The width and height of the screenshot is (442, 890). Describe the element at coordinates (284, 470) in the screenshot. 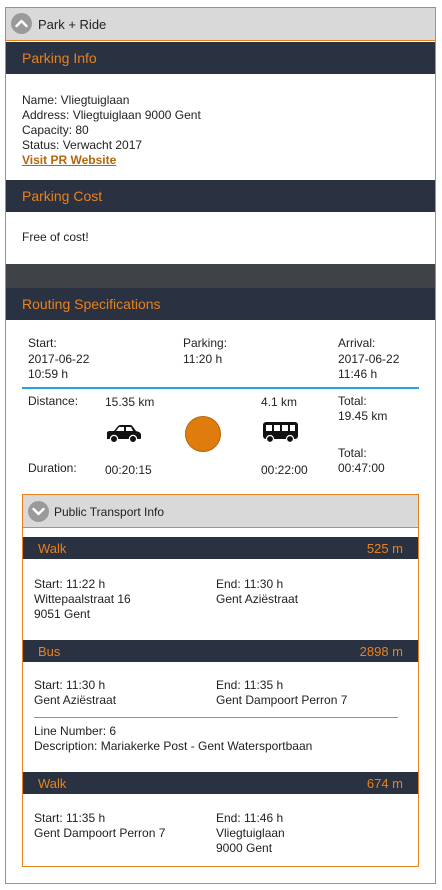

I see `bus-duration: 00:22:00` at that location.